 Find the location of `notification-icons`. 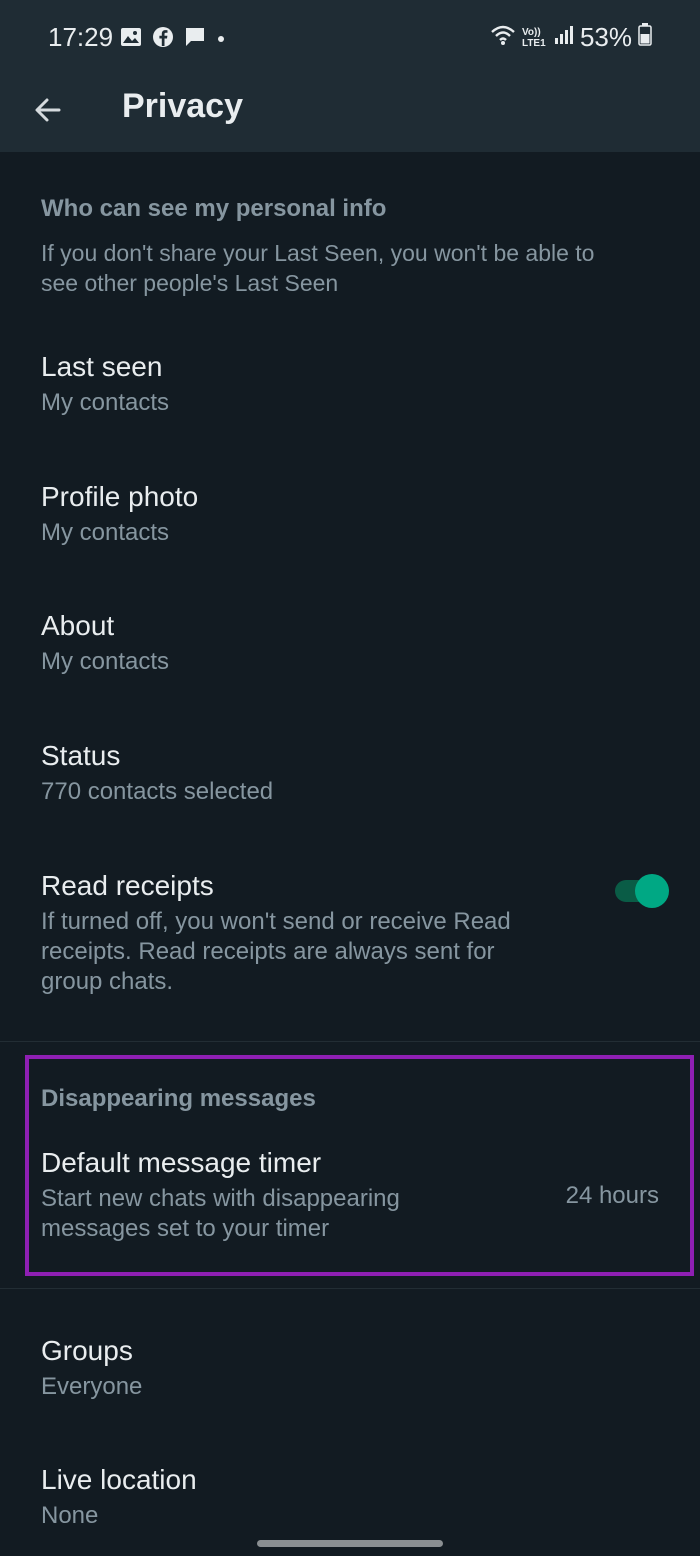

notification-icons is located at coordinates (173, 39).